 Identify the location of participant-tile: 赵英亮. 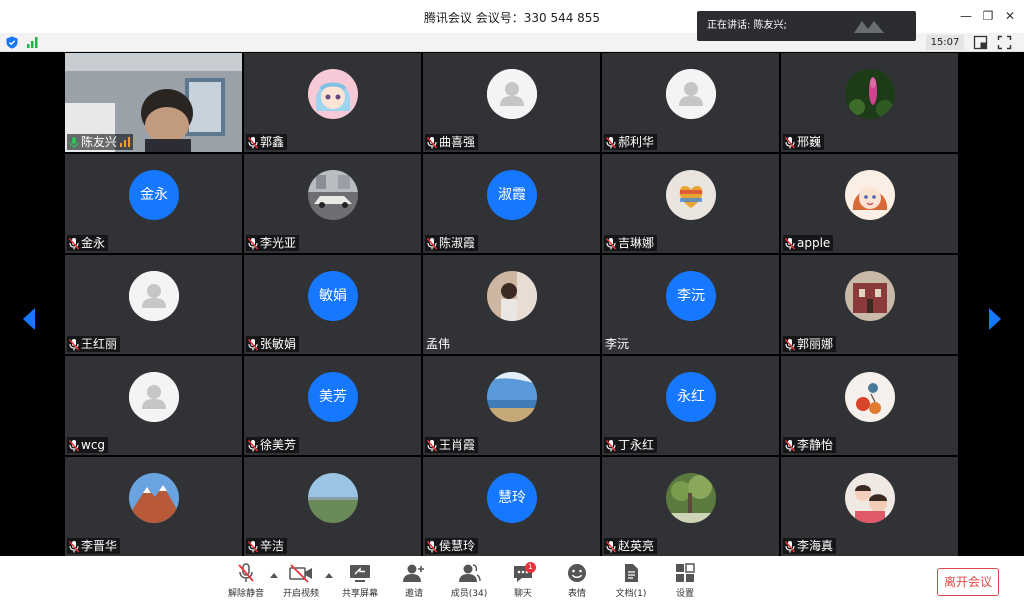
(690, 506).